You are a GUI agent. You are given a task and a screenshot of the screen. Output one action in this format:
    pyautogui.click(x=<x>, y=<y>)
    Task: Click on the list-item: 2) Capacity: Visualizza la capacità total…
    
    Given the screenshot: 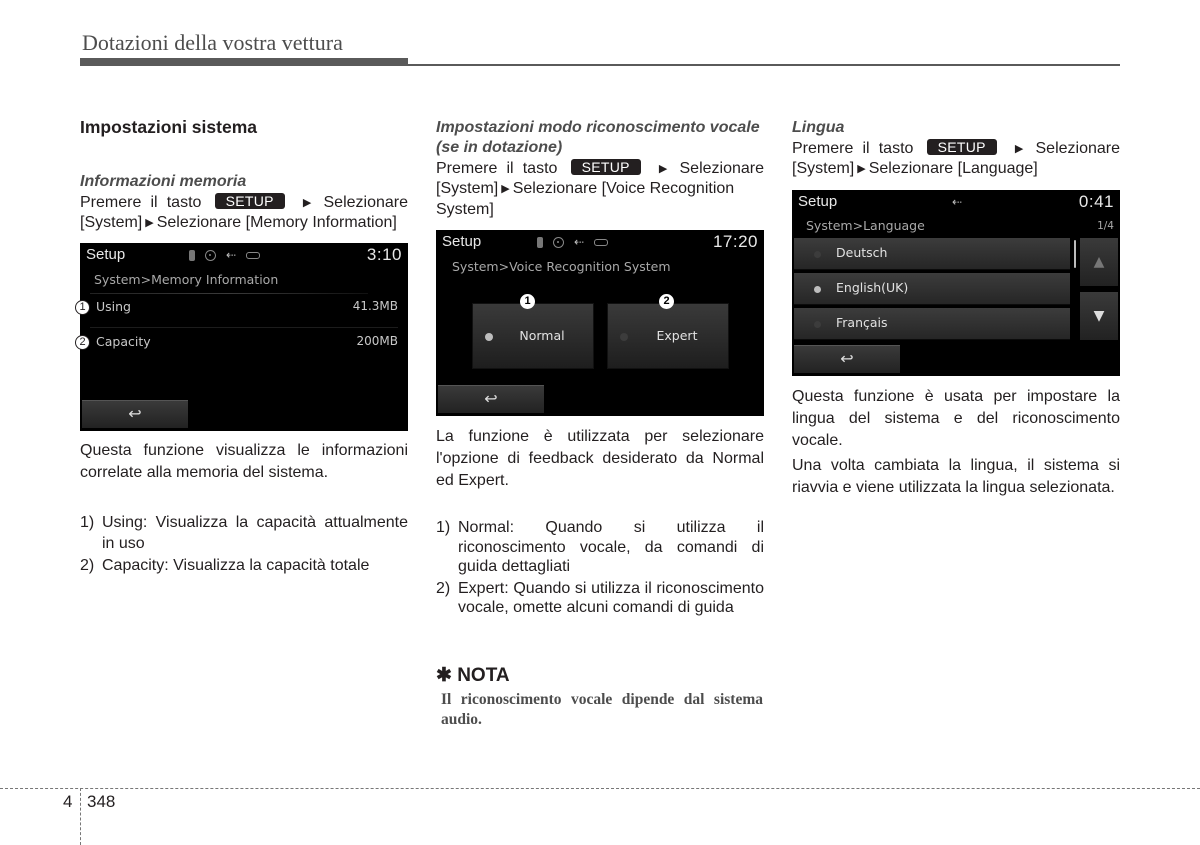 What is the action you would take?
    pyautogui.click(x=244, y=566)
    